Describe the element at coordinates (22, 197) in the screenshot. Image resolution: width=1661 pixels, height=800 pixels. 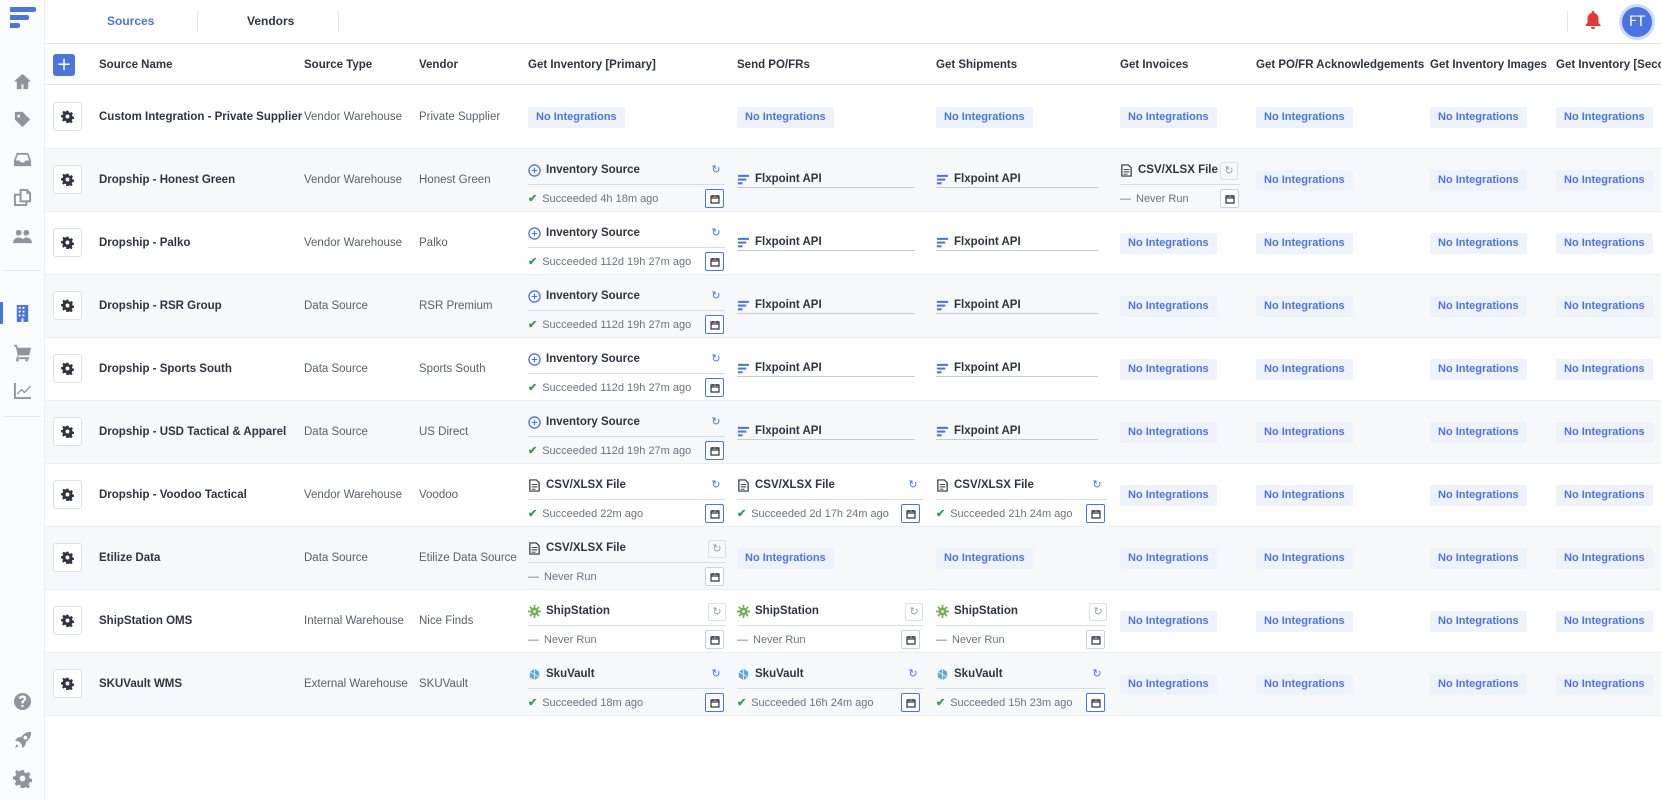
I see `documents-icon` at that location.